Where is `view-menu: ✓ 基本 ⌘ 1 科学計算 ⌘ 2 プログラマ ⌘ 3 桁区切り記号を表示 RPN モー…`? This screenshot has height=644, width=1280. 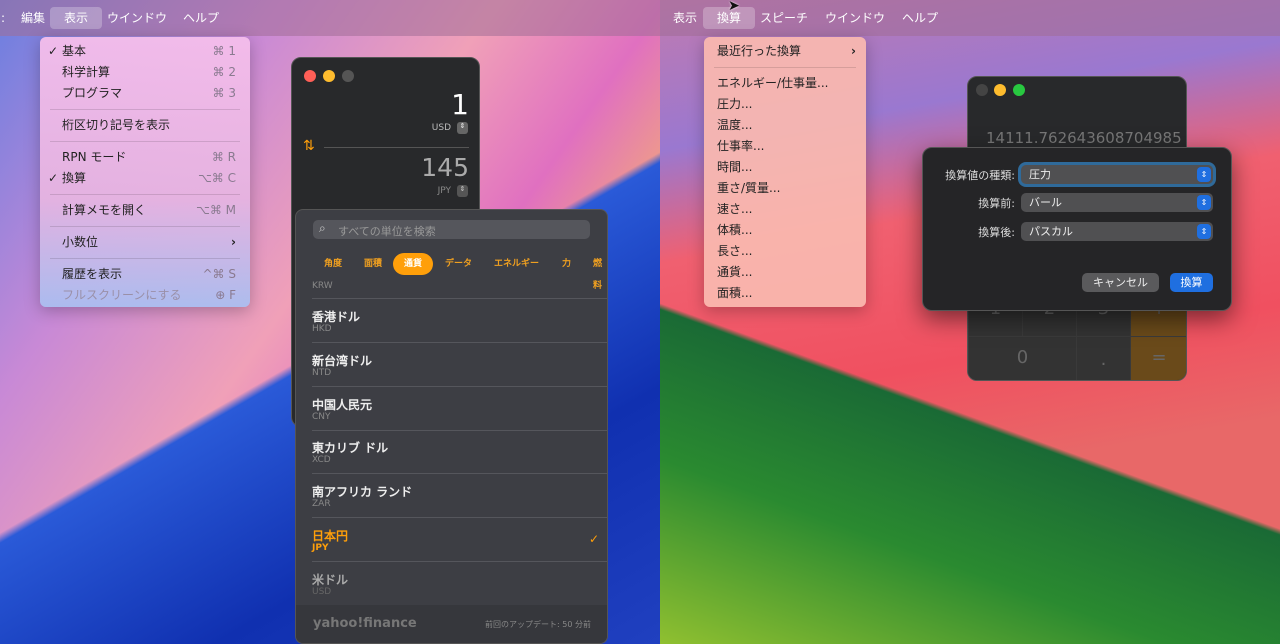 view-menu: ✓ 基本 ⌘ 1 科学計算 ⌘ 2 プログラマ ⌘ 3 桁区切り記号を表示 RPN モー… is located at coordinates (145, 172).